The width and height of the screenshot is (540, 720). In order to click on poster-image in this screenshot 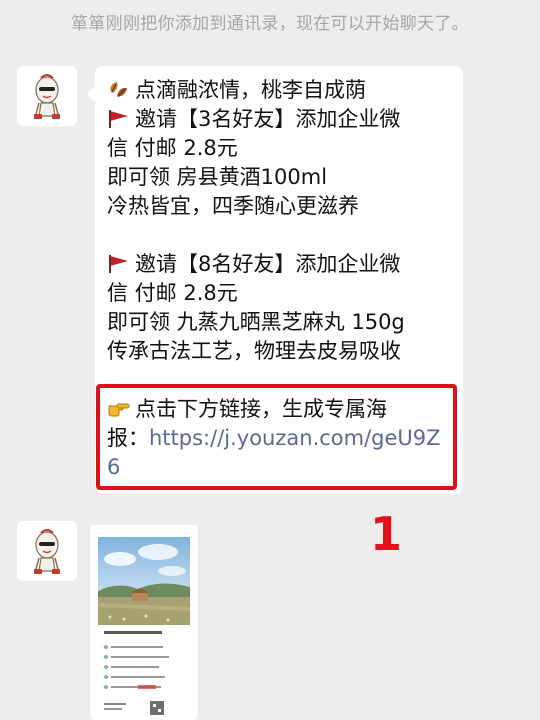, I will do `click(144, 628)`.